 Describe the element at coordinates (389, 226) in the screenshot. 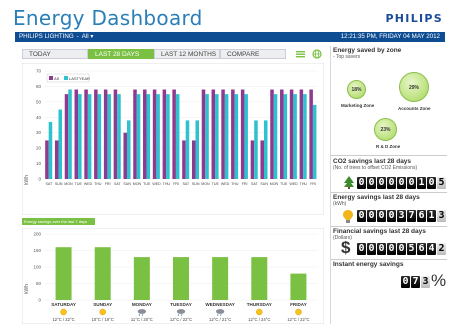

I see `divider` at that location.